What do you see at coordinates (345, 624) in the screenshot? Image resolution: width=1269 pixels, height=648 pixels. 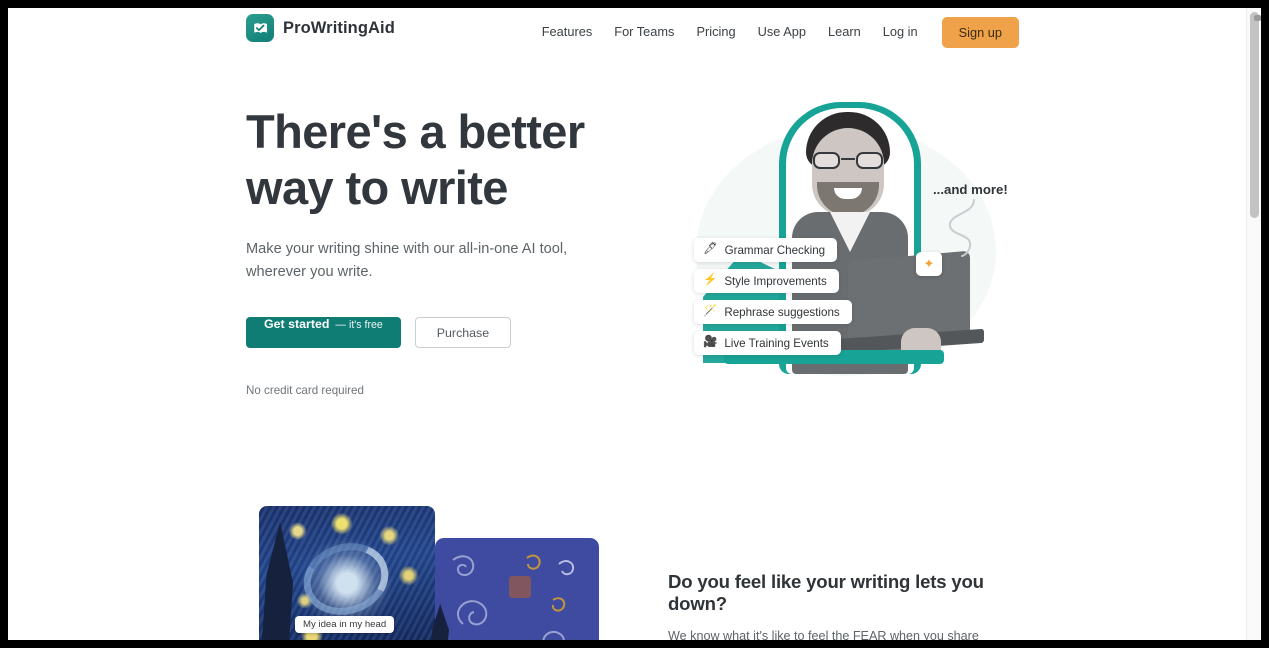 I see `idea-caption: My idea in my head` at bounding box center [345, 624].